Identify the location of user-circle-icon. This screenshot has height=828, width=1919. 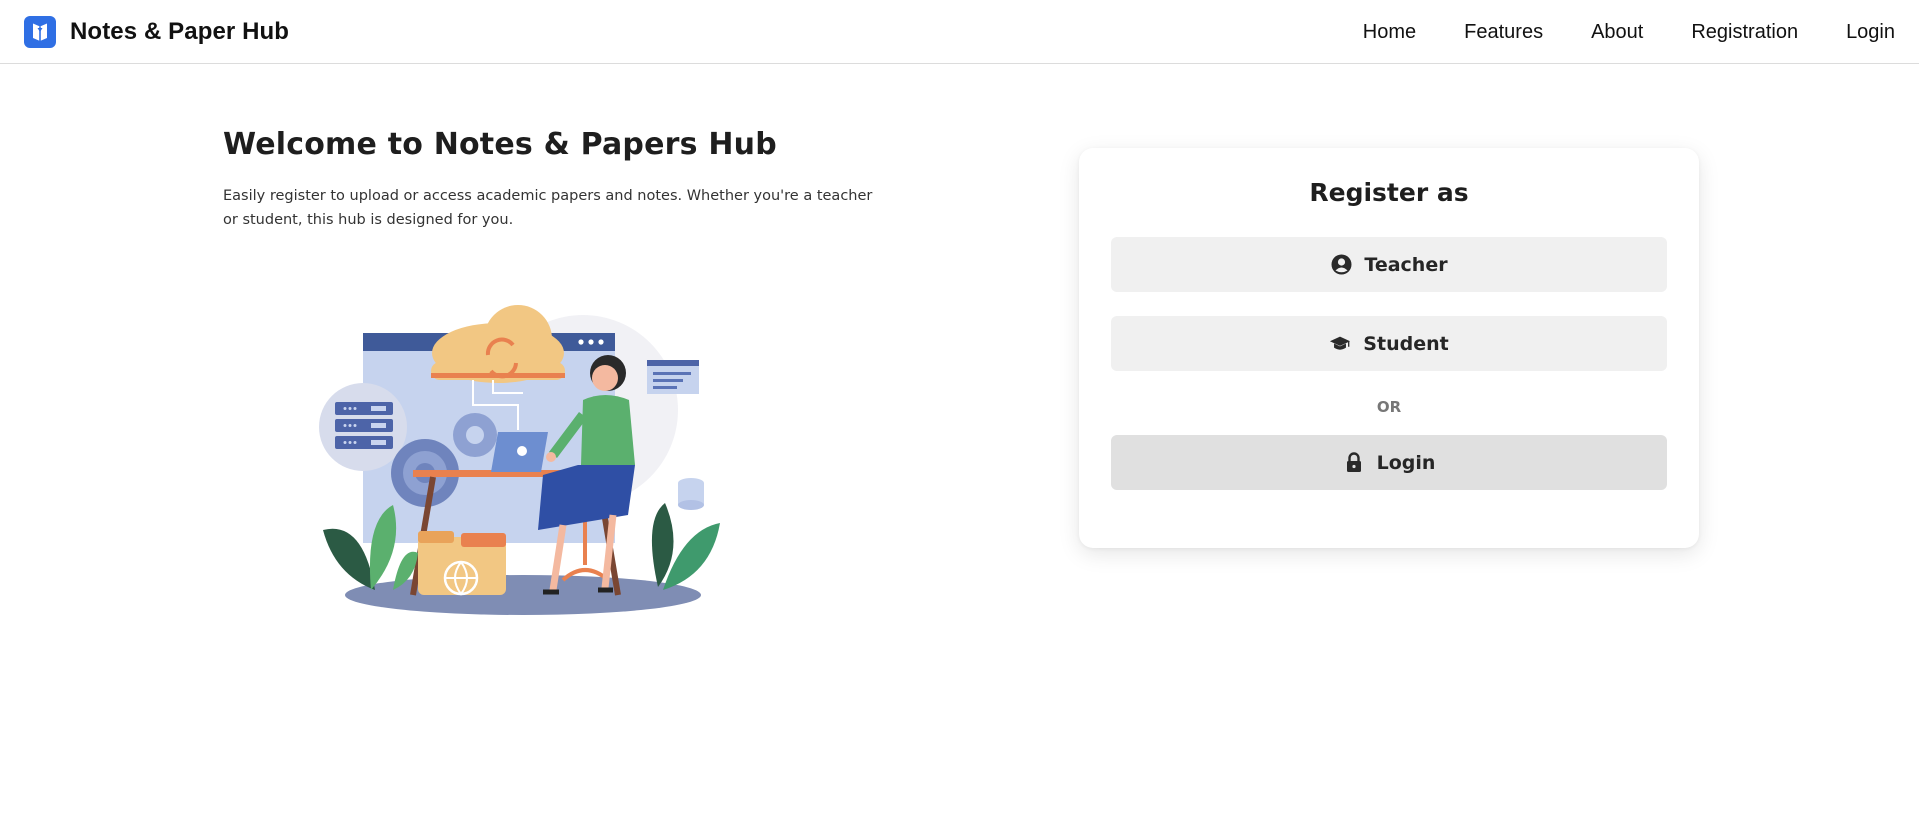
(1341, 265).